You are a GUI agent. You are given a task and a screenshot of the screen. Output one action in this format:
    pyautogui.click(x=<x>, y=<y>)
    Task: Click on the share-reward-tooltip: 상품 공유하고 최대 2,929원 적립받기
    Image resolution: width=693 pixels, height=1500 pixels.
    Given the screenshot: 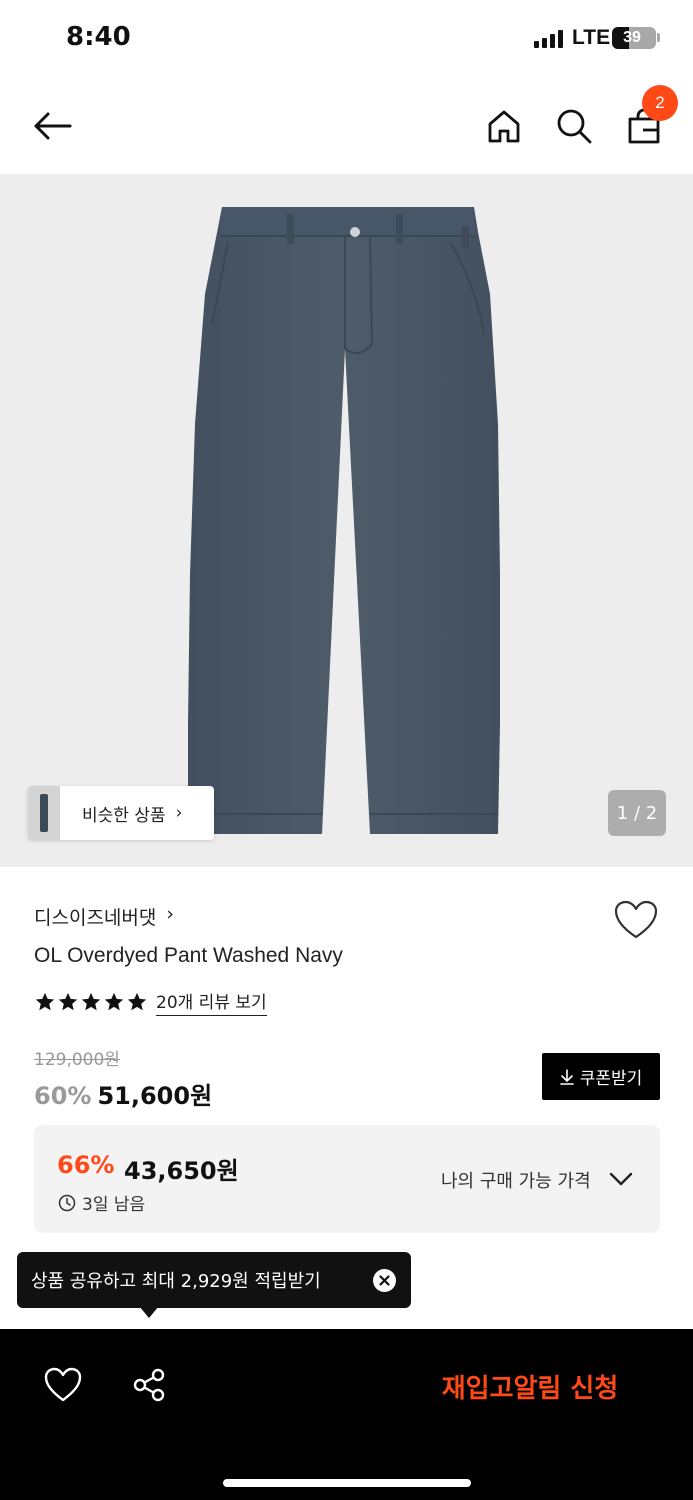 What is the action you would take?
    pyautogui.click(x=214, y=1280)
    